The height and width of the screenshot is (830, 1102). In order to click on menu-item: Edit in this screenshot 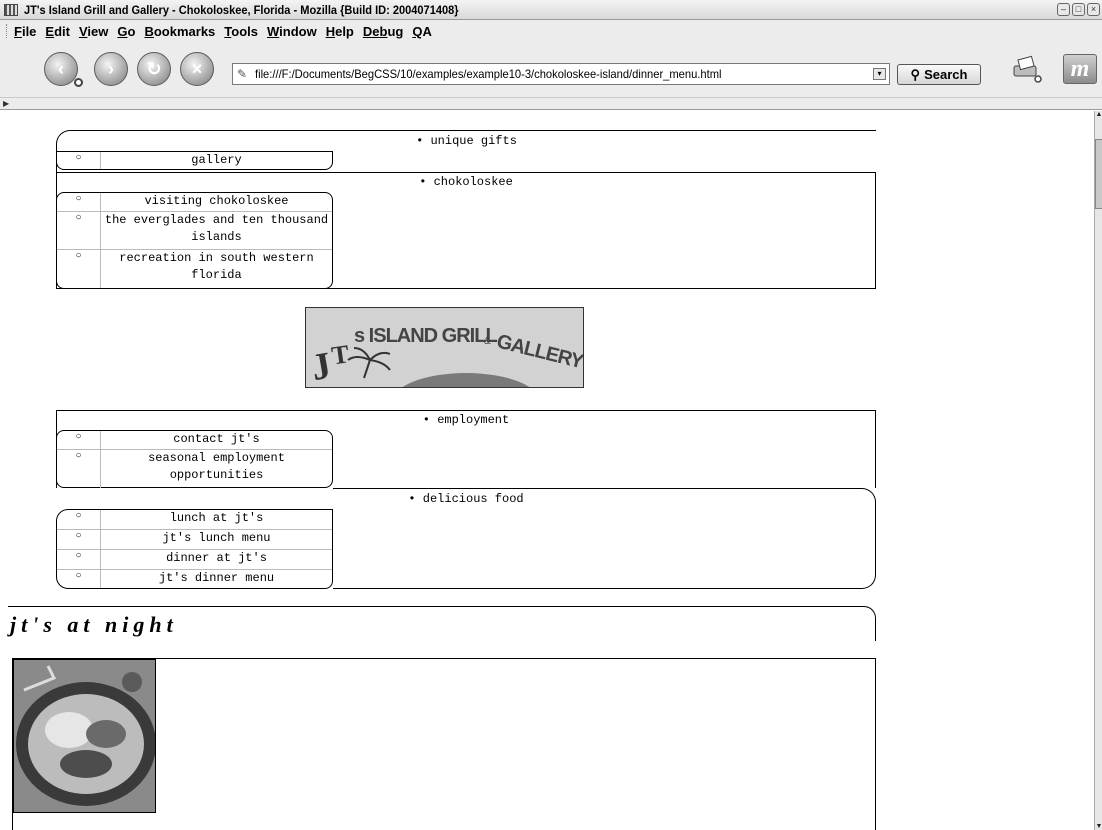, I will do `click(57, 31)`.